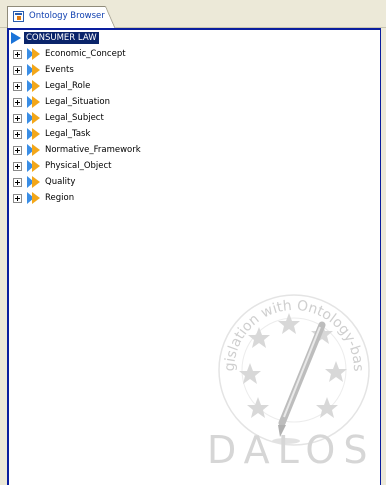  Describe the element at coordinates (59, 70) in the screenshot. I see `tree-item-label: Events` at that location.